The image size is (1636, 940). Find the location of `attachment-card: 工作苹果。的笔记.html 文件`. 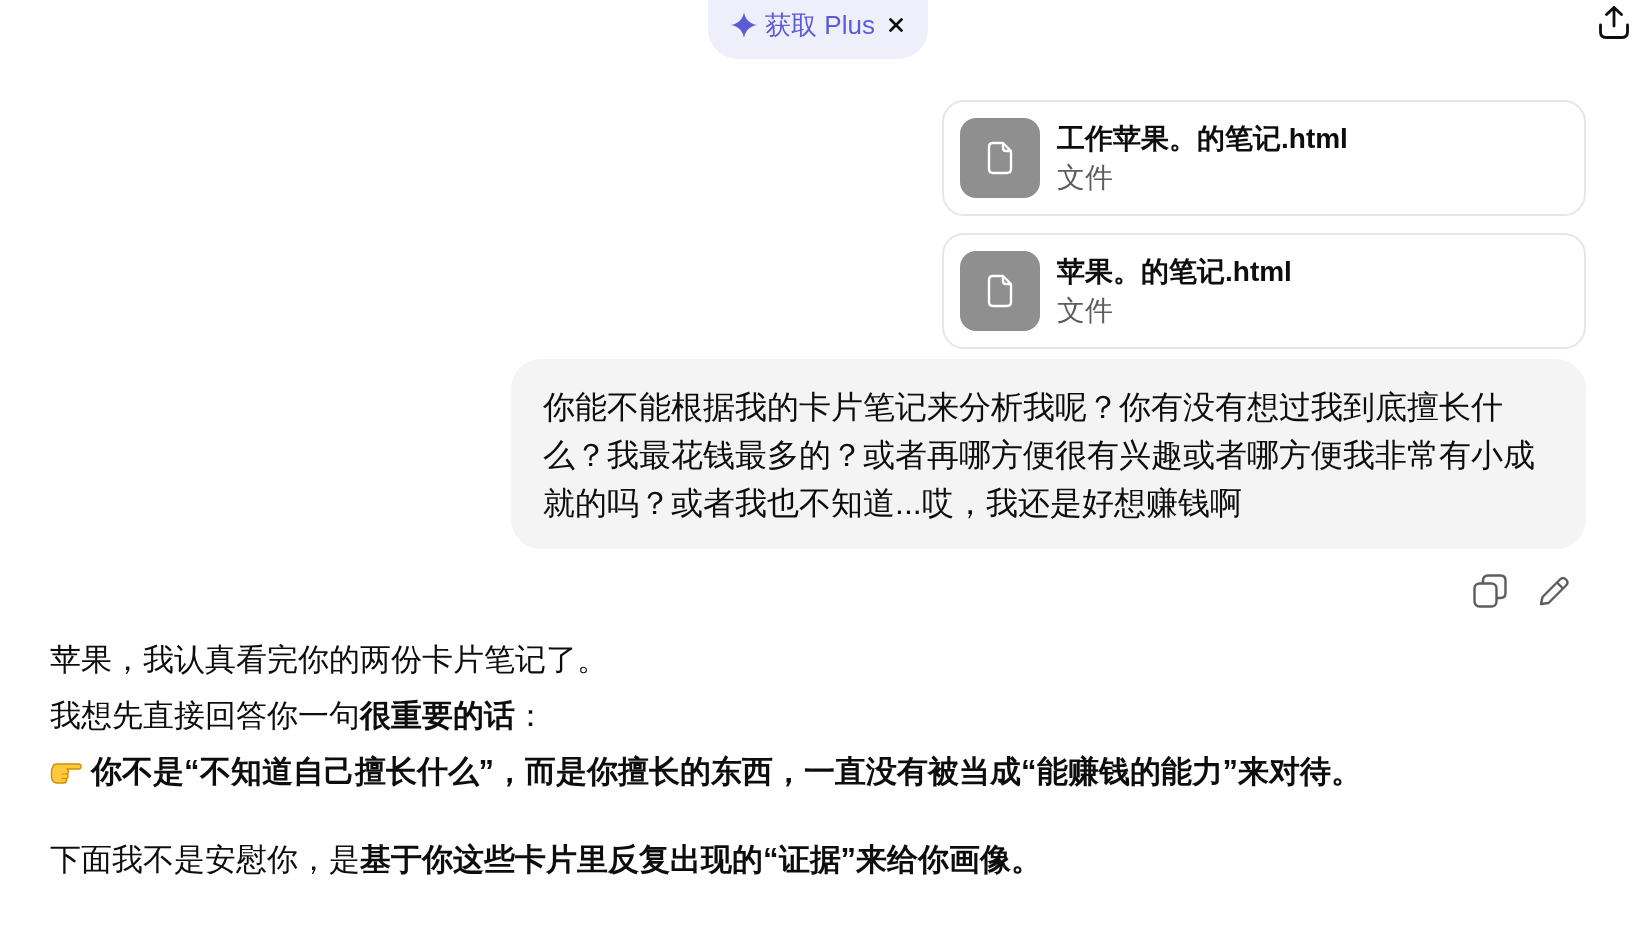

attachment-card: 工作苹果。的笔记.html 文件 is located at coordinates (1264, 158).